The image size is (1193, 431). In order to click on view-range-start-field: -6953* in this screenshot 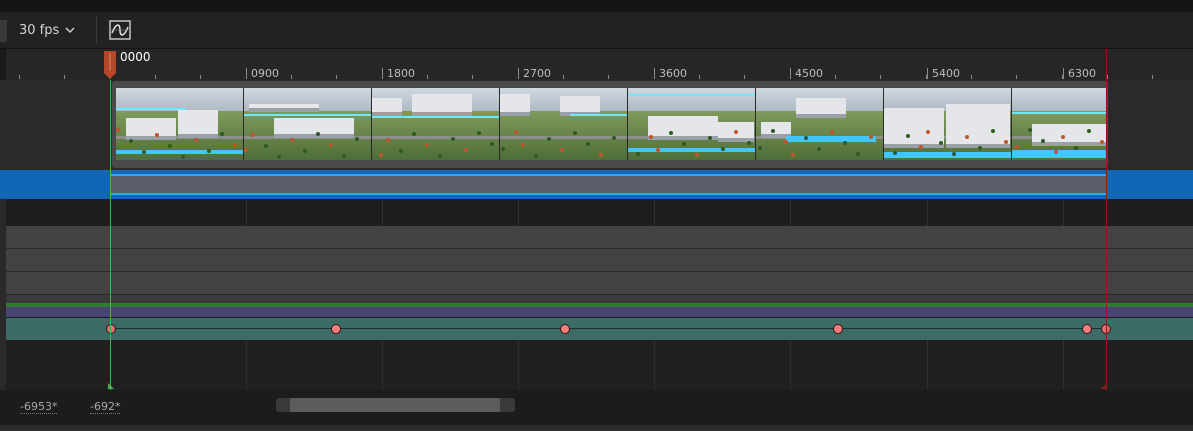, I will do `click(39, 407)`.